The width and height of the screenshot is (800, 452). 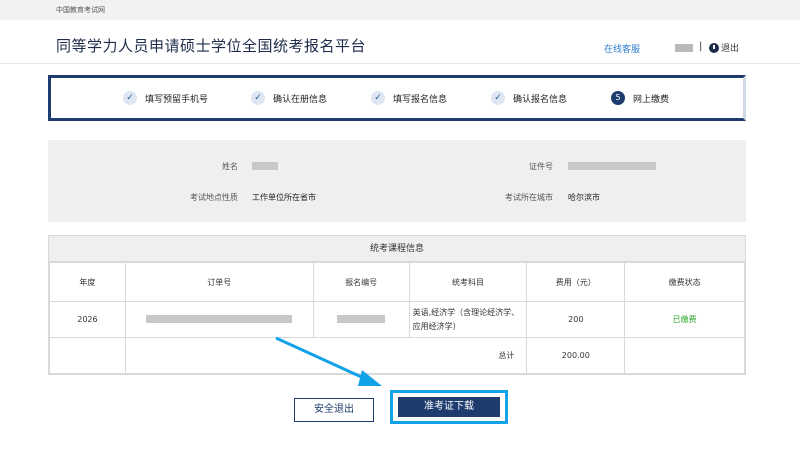 What do you see at coordinates (400, 42) in the screenshot?
I see `page-header: 同等学力人员申请硕士学位全国统考报名平台 在线客服 | 退出` at bounding box center [400, 42].